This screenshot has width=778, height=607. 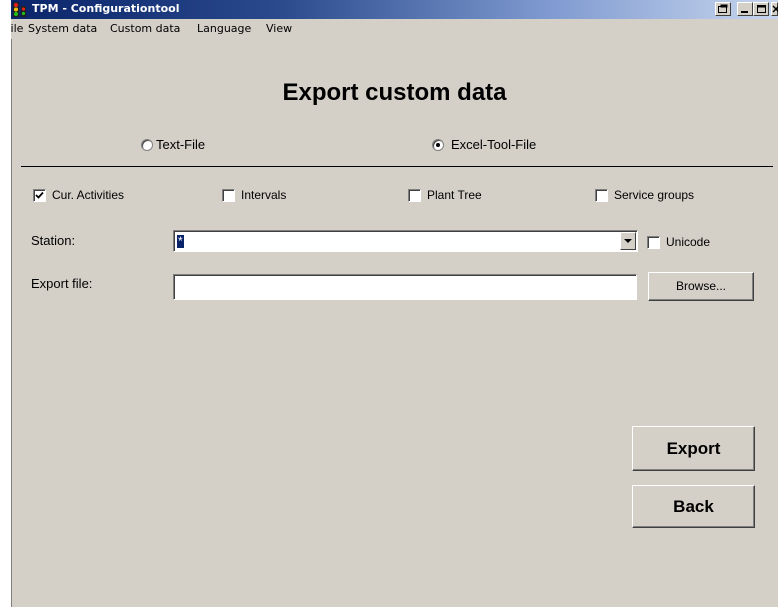 What do you see at coordinates (147, 145) in the screenshot?
I see `text-file-radio` at bounding box center [147, 145].